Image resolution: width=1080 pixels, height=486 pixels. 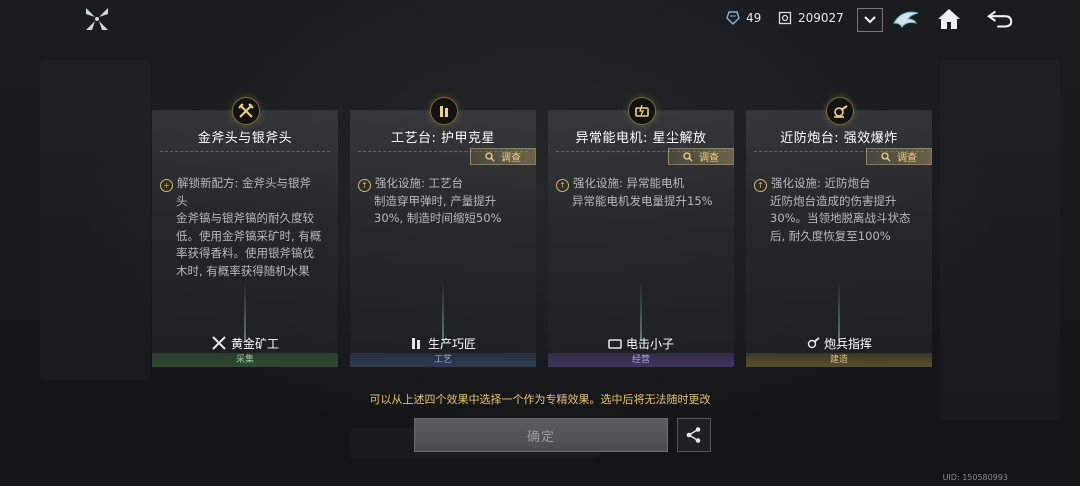 I want to click on crystal-icon, so click(x=733, y=18).